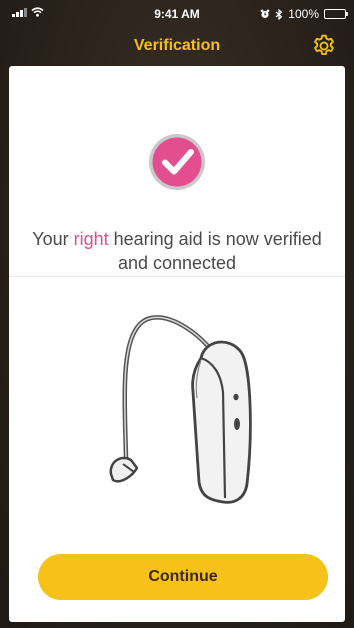  What do you see at coordinates (336, 14) in the screenshot?
I see `battery-icon` at bounding box center [336, 14].